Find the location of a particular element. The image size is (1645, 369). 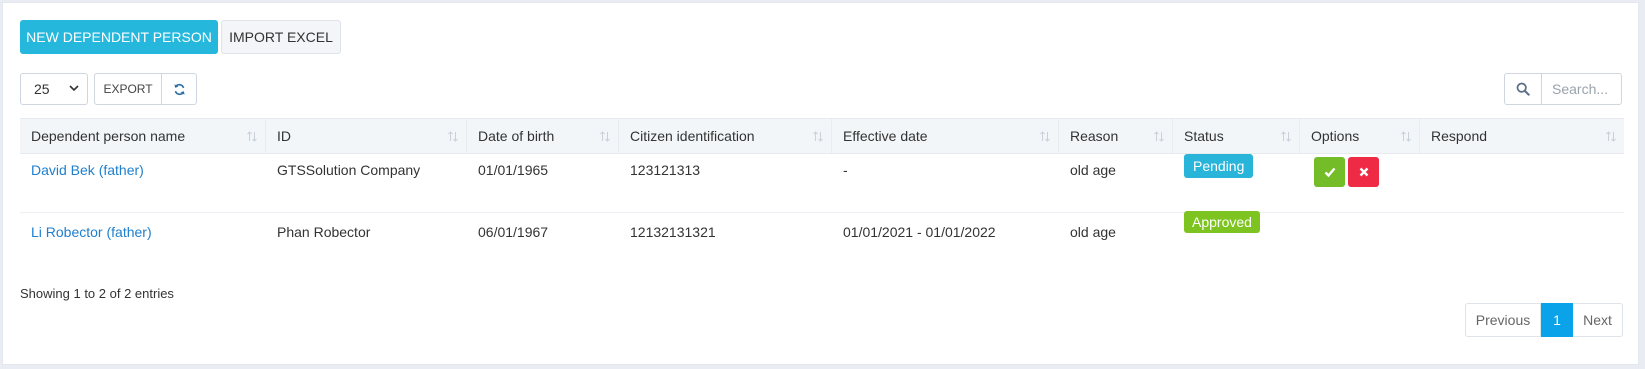

close-icon is located at coordinates (1363, 172).